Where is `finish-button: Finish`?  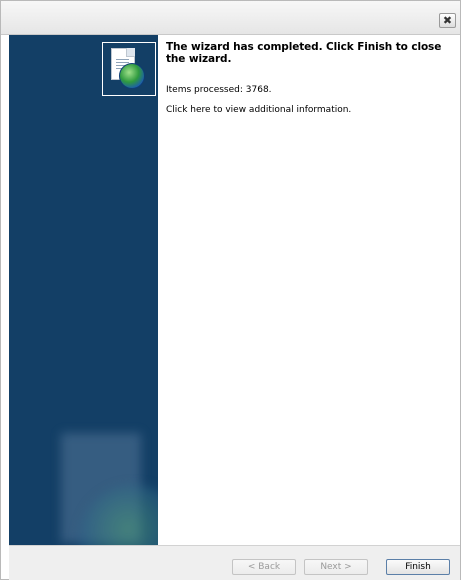 finish-button: Finish is located at coordinates (418, 567).